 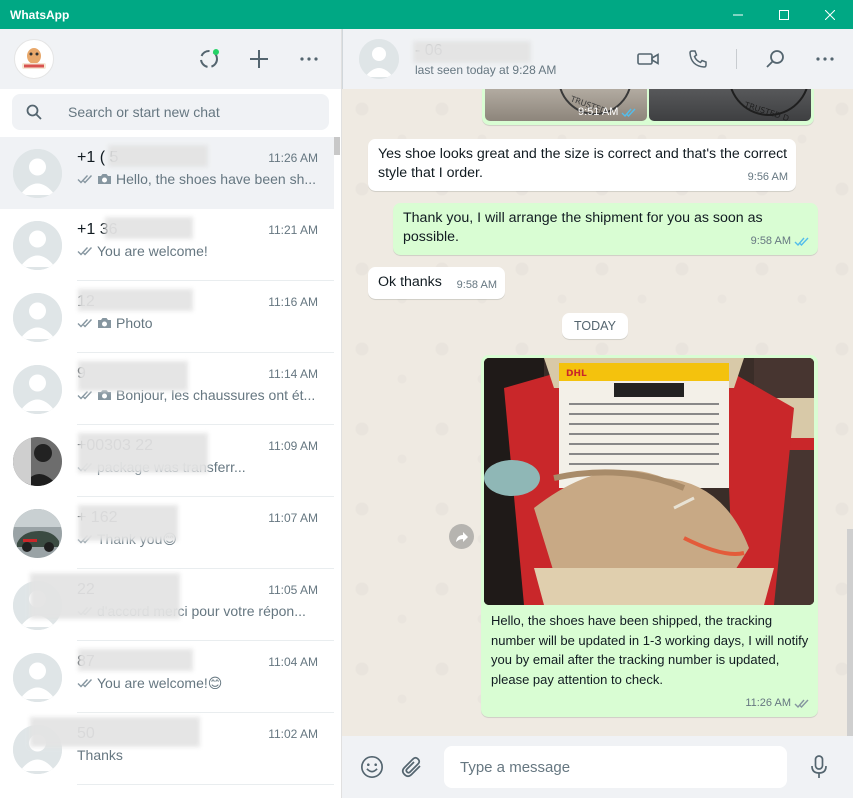 I want to click on voice-message-button, so click(x=819, y=767).